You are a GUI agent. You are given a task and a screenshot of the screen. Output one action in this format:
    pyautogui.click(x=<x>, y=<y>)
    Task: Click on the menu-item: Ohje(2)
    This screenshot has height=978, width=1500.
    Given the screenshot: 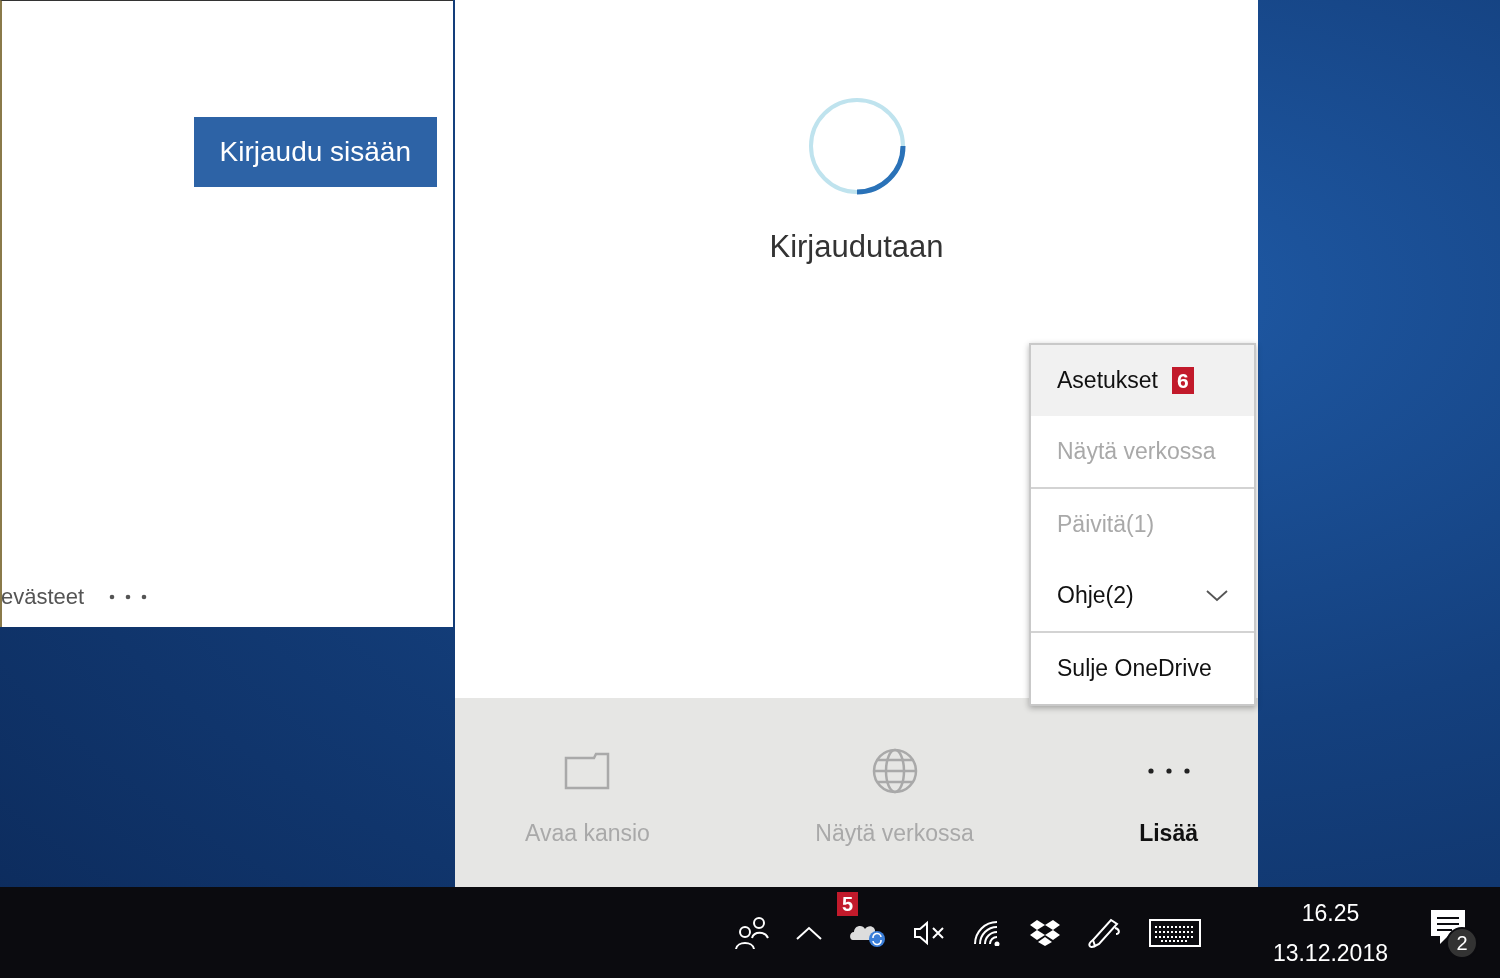 What is the action you would take?
    pyautogui.click(x=1142, y=595)
    